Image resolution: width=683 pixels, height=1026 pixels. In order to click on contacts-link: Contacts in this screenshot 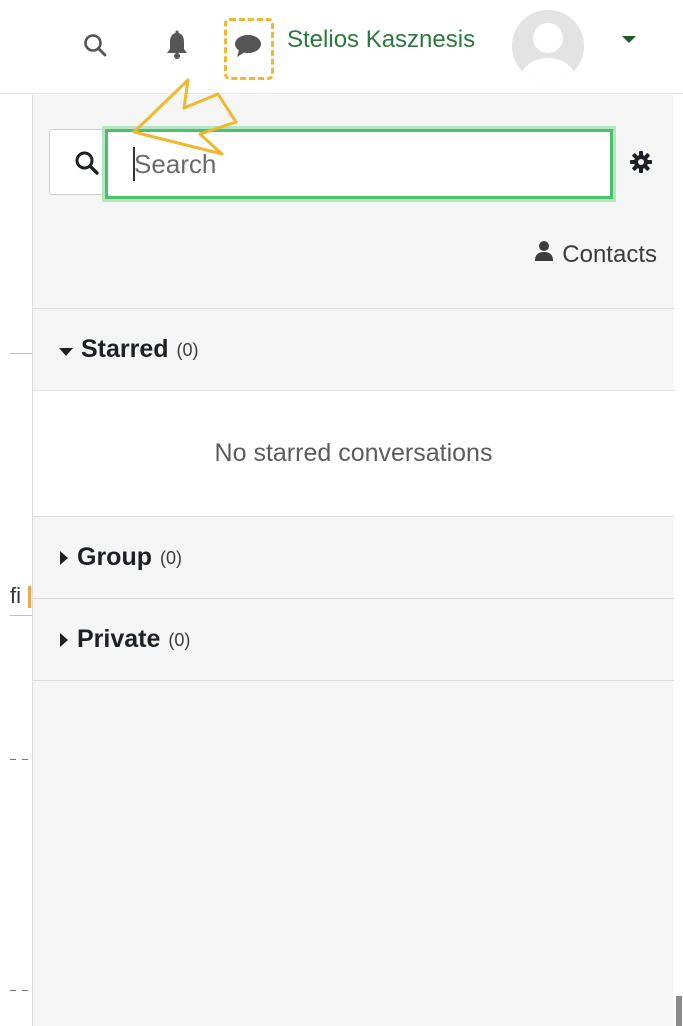, I will do `click(595, 254)`.